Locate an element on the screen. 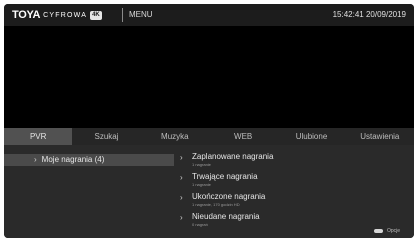 The image size is (418, 242). brand-logo: TOYA CYFROWA 4K is located at coordinates (57, 15).